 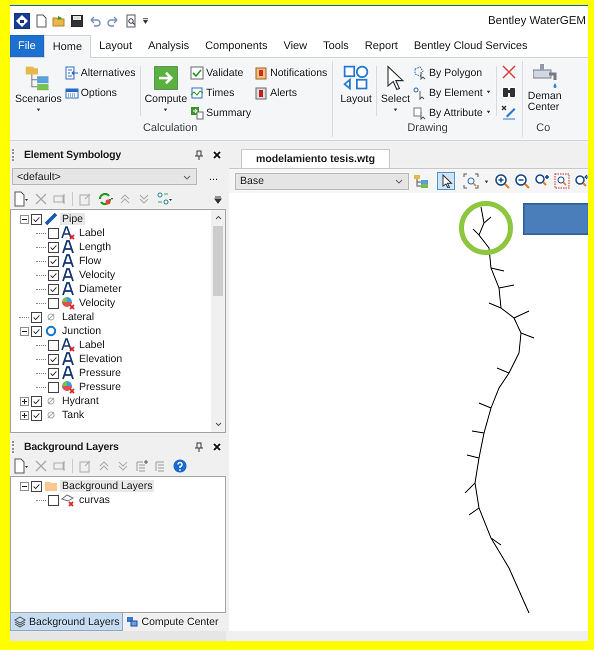 What do you see at coordinates (27, 46) in the screenshot?
I see `ribbon-tab: File` at bounding box center [27, 46].